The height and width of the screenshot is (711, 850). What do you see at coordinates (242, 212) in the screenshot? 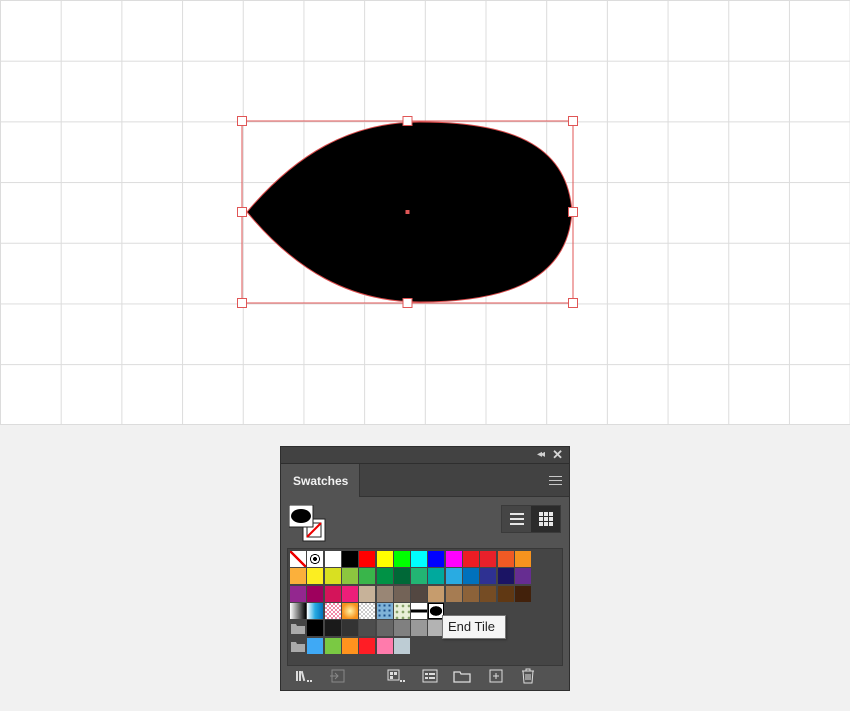
I see `handle-middle-left` at bounding box center [242, 212].